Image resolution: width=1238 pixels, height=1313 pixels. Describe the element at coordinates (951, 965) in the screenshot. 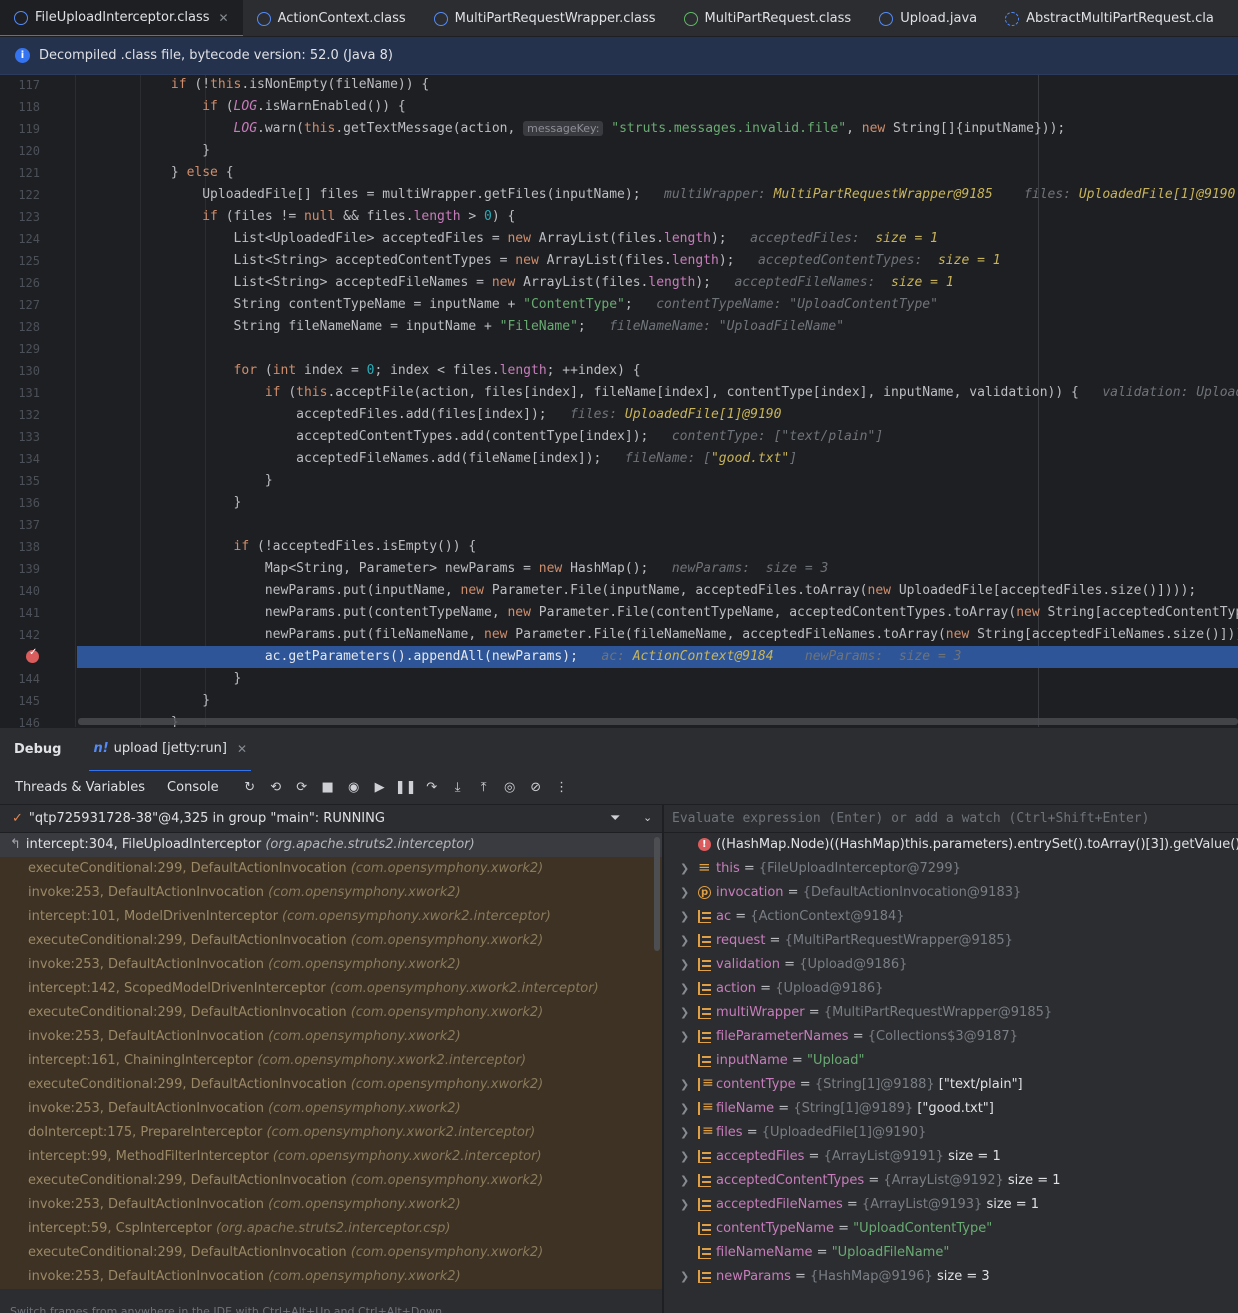

I see `variable-row: ❯ validation = {Upload@9186}` at that location.